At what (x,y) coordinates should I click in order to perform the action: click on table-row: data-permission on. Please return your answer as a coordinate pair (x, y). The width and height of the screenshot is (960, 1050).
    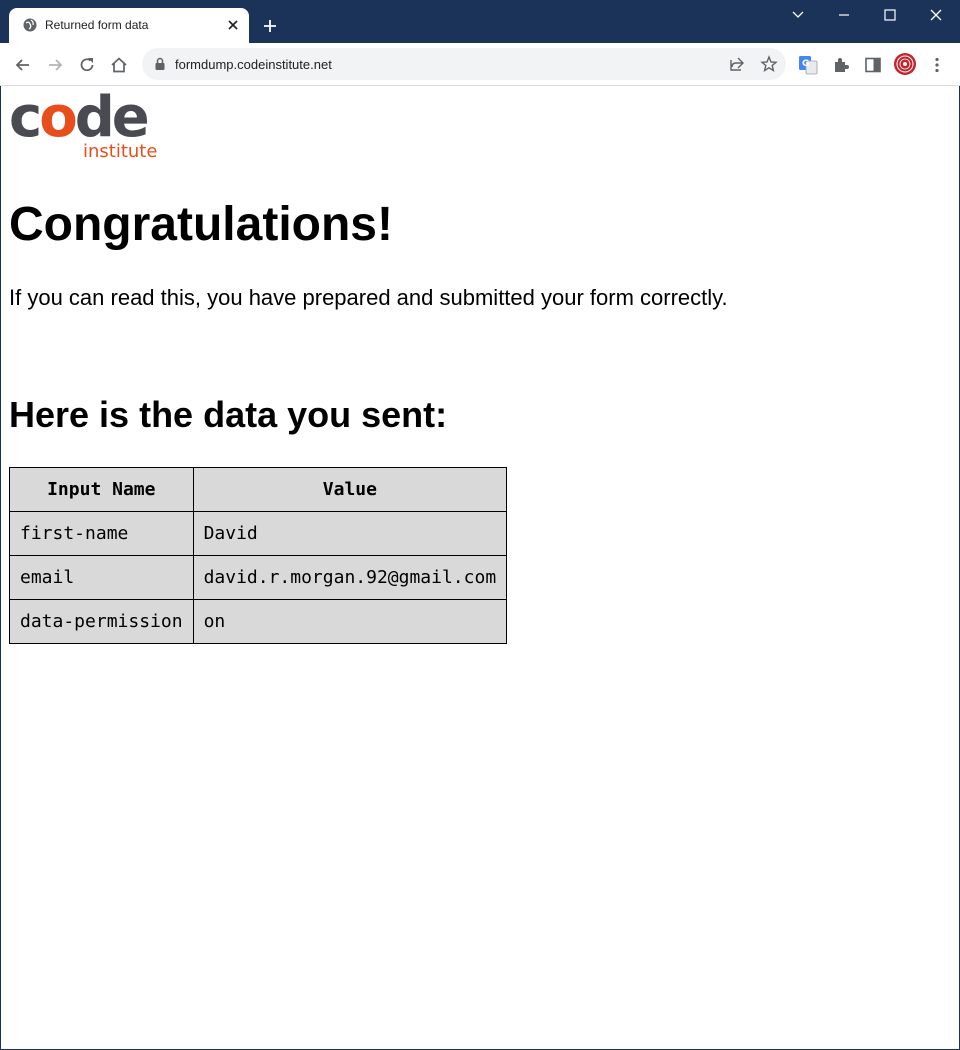
    Looking at the image, I should click on (258, 621).